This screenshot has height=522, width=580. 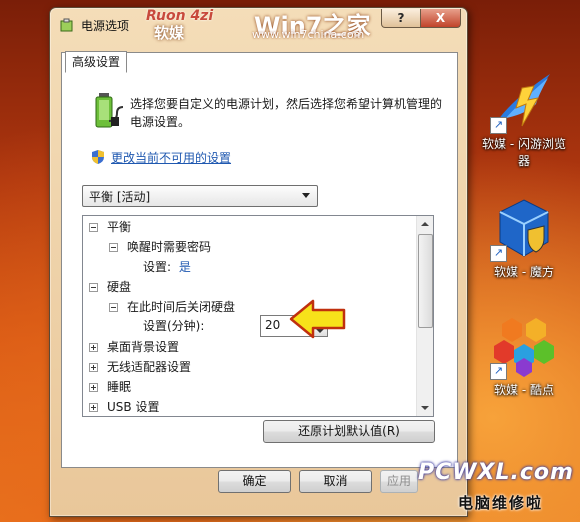 What do you see at coordinates (160, 247) in the screenshot?
I see `tree-node-wake-password: 唤醒时需要密码` at bounding box center [160, 247].